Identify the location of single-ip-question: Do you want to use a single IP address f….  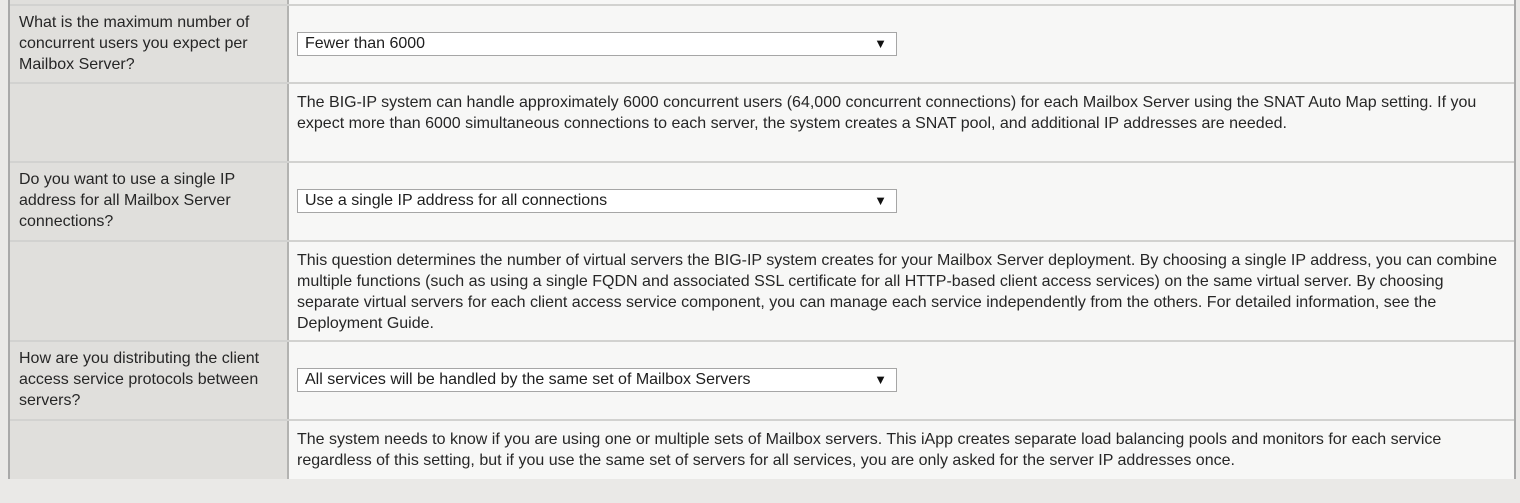
(149, 202).